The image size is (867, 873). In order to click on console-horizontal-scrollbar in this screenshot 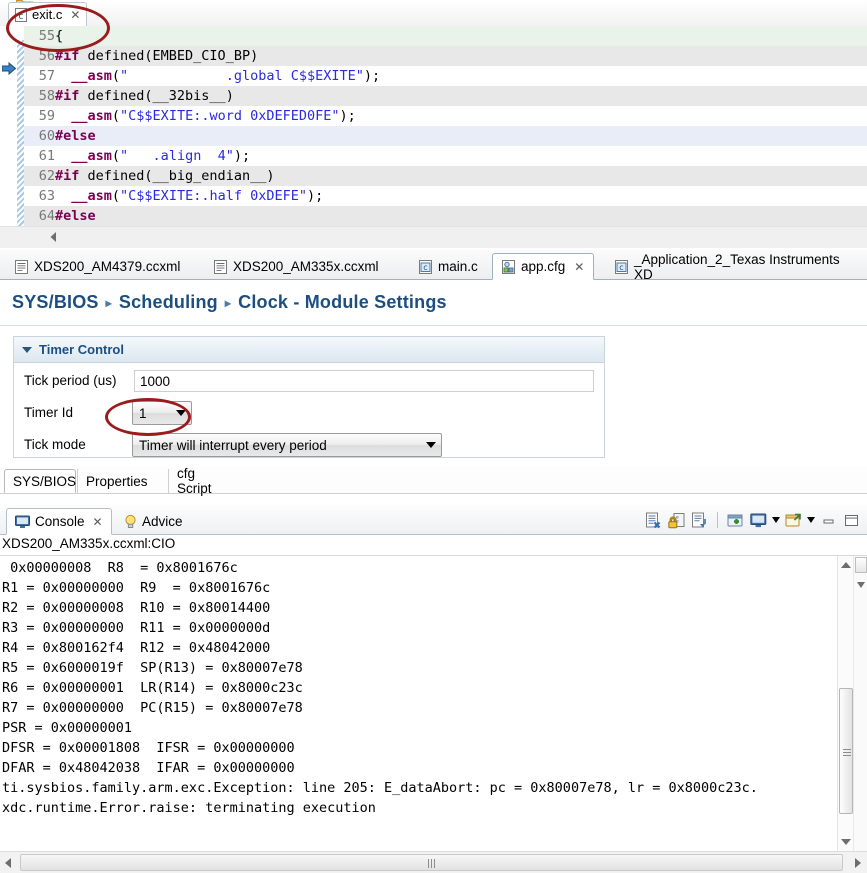, I will do `click(433, 862)`.